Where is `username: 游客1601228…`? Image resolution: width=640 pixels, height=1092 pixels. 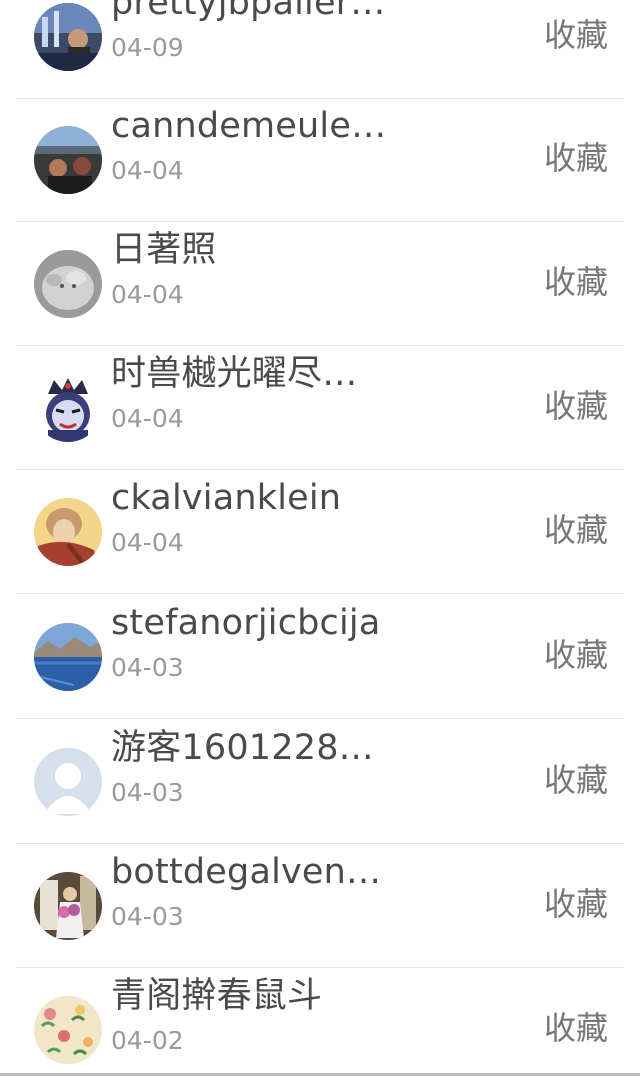 username: 游客1601228… is located at coordinates (242, 748).